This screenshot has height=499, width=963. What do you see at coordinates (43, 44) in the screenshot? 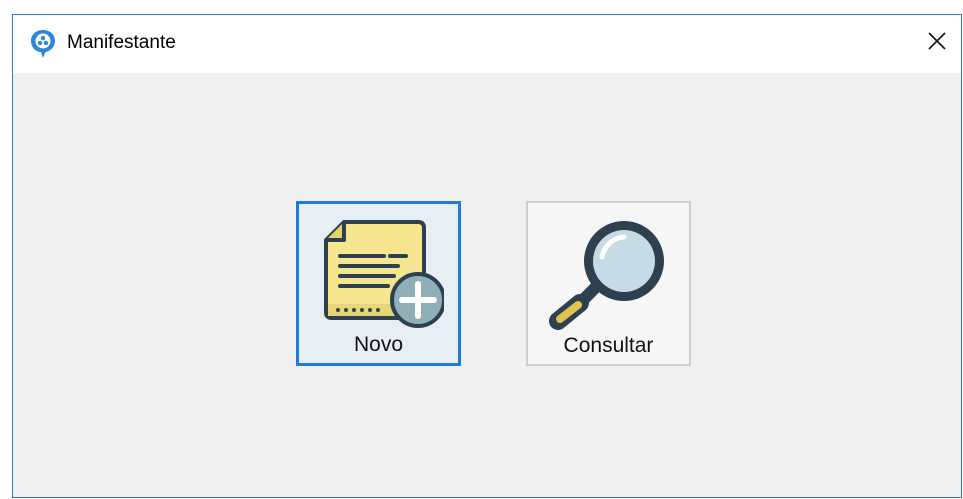
I see `chat-bubble-icon` at bounding box center [43, 44].